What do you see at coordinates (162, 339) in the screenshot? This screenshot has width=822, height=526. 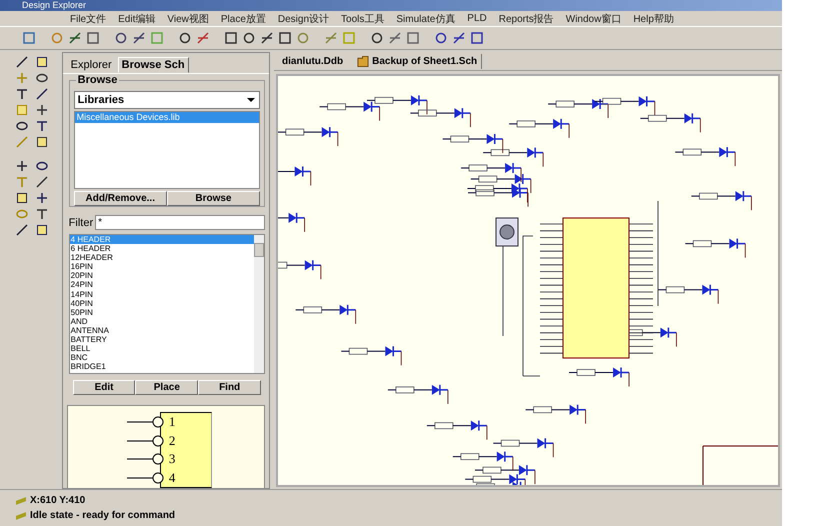 I see `component-item: BATTERY` at bounding box center [162, 339].